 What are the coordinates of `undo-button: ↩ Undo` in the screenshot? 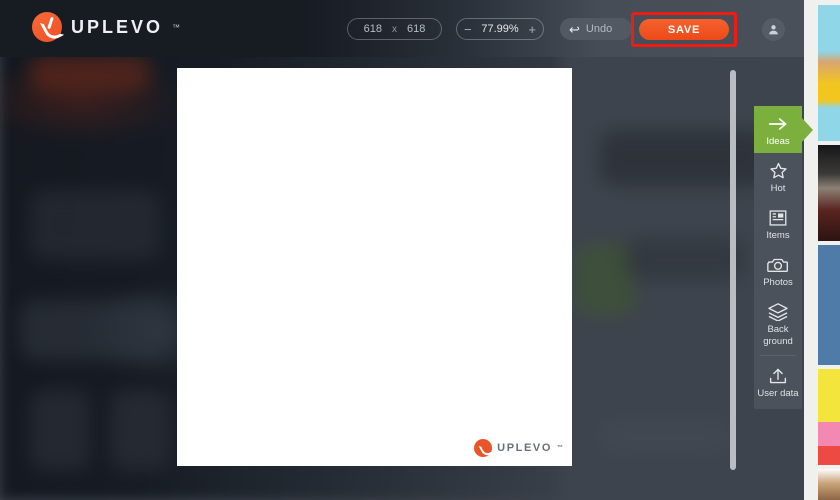 It's located at (596, 29).